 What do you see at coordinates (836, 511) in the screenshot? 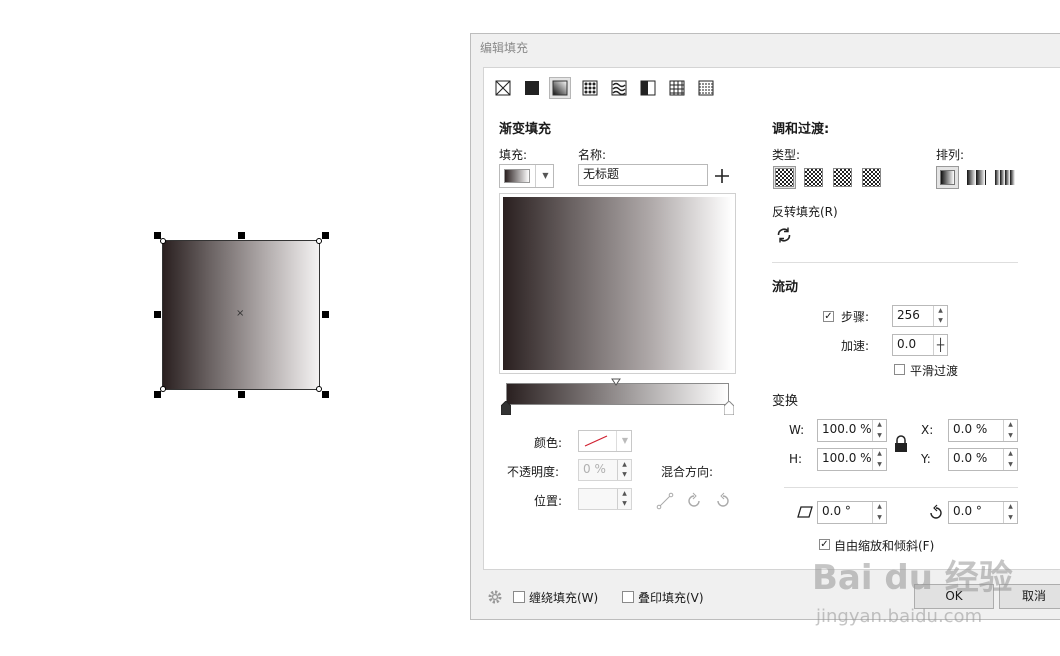
I see `skew-value: 0.0 °` at bounding box center [836, 511].